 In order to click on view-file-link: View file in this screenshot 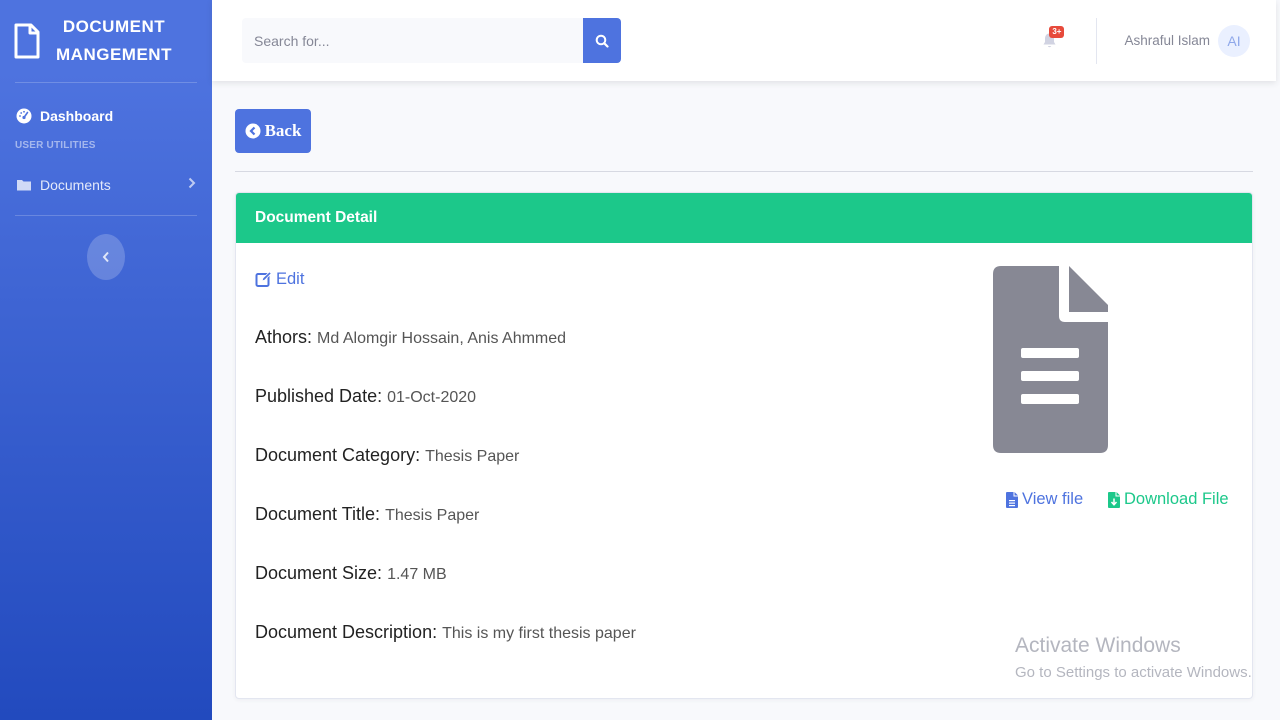, I will do `click(1044, 499)`.